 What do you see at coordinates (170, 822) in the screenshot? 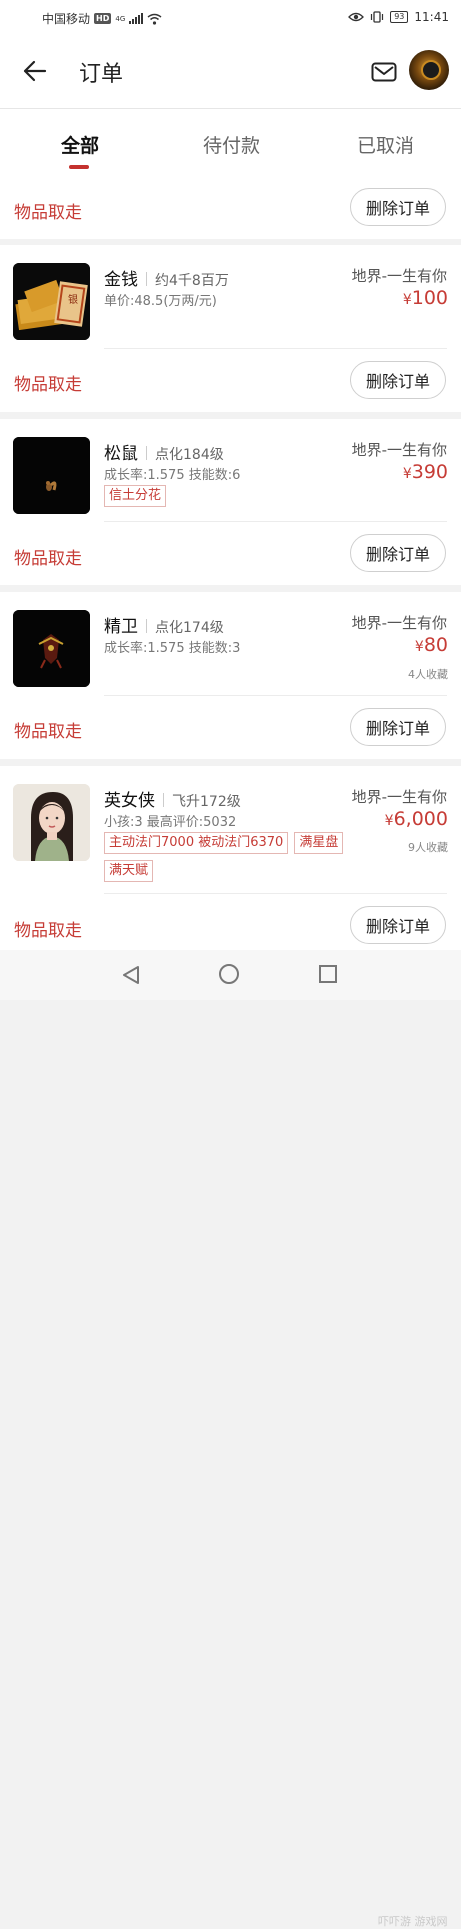
I see `item-detail: 小孩:3 最高评价:5032` at bounding box center [170, 822].